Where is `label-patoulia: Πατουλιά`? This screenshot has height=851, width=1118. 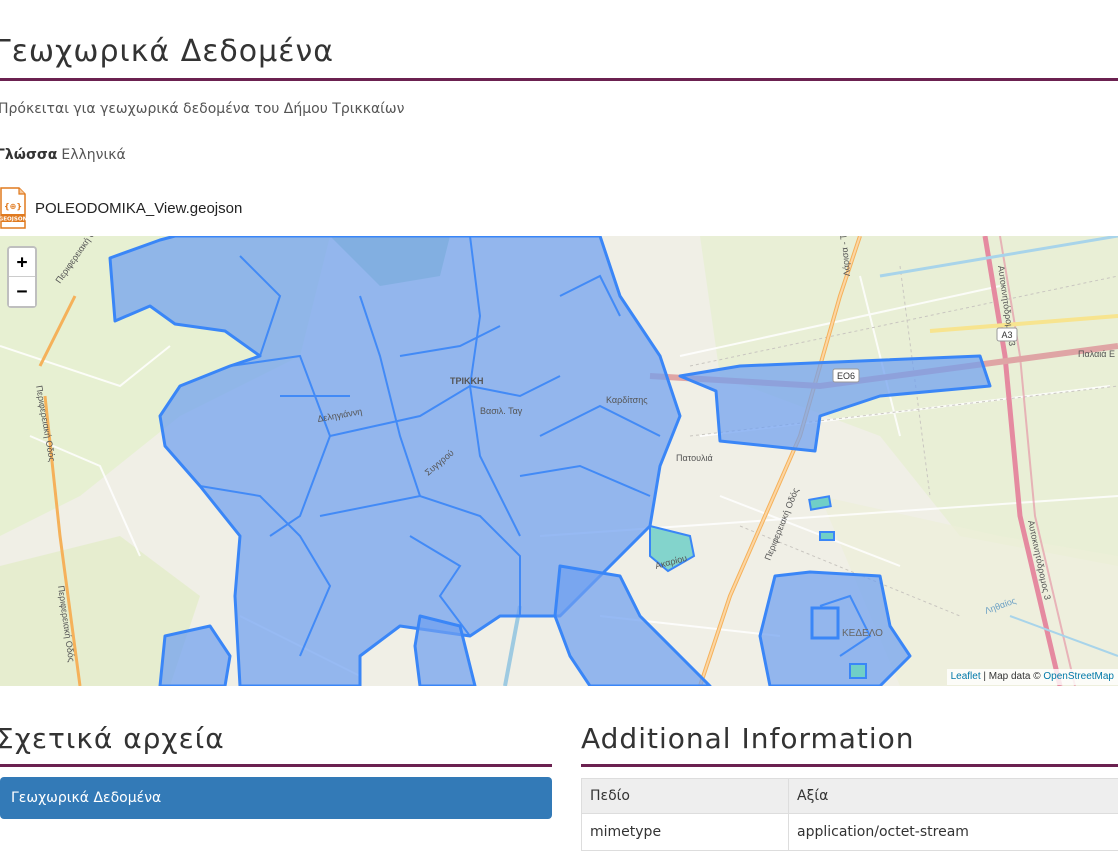 label-patoulia: Πατουλιά is located at coordinates (694, 458).